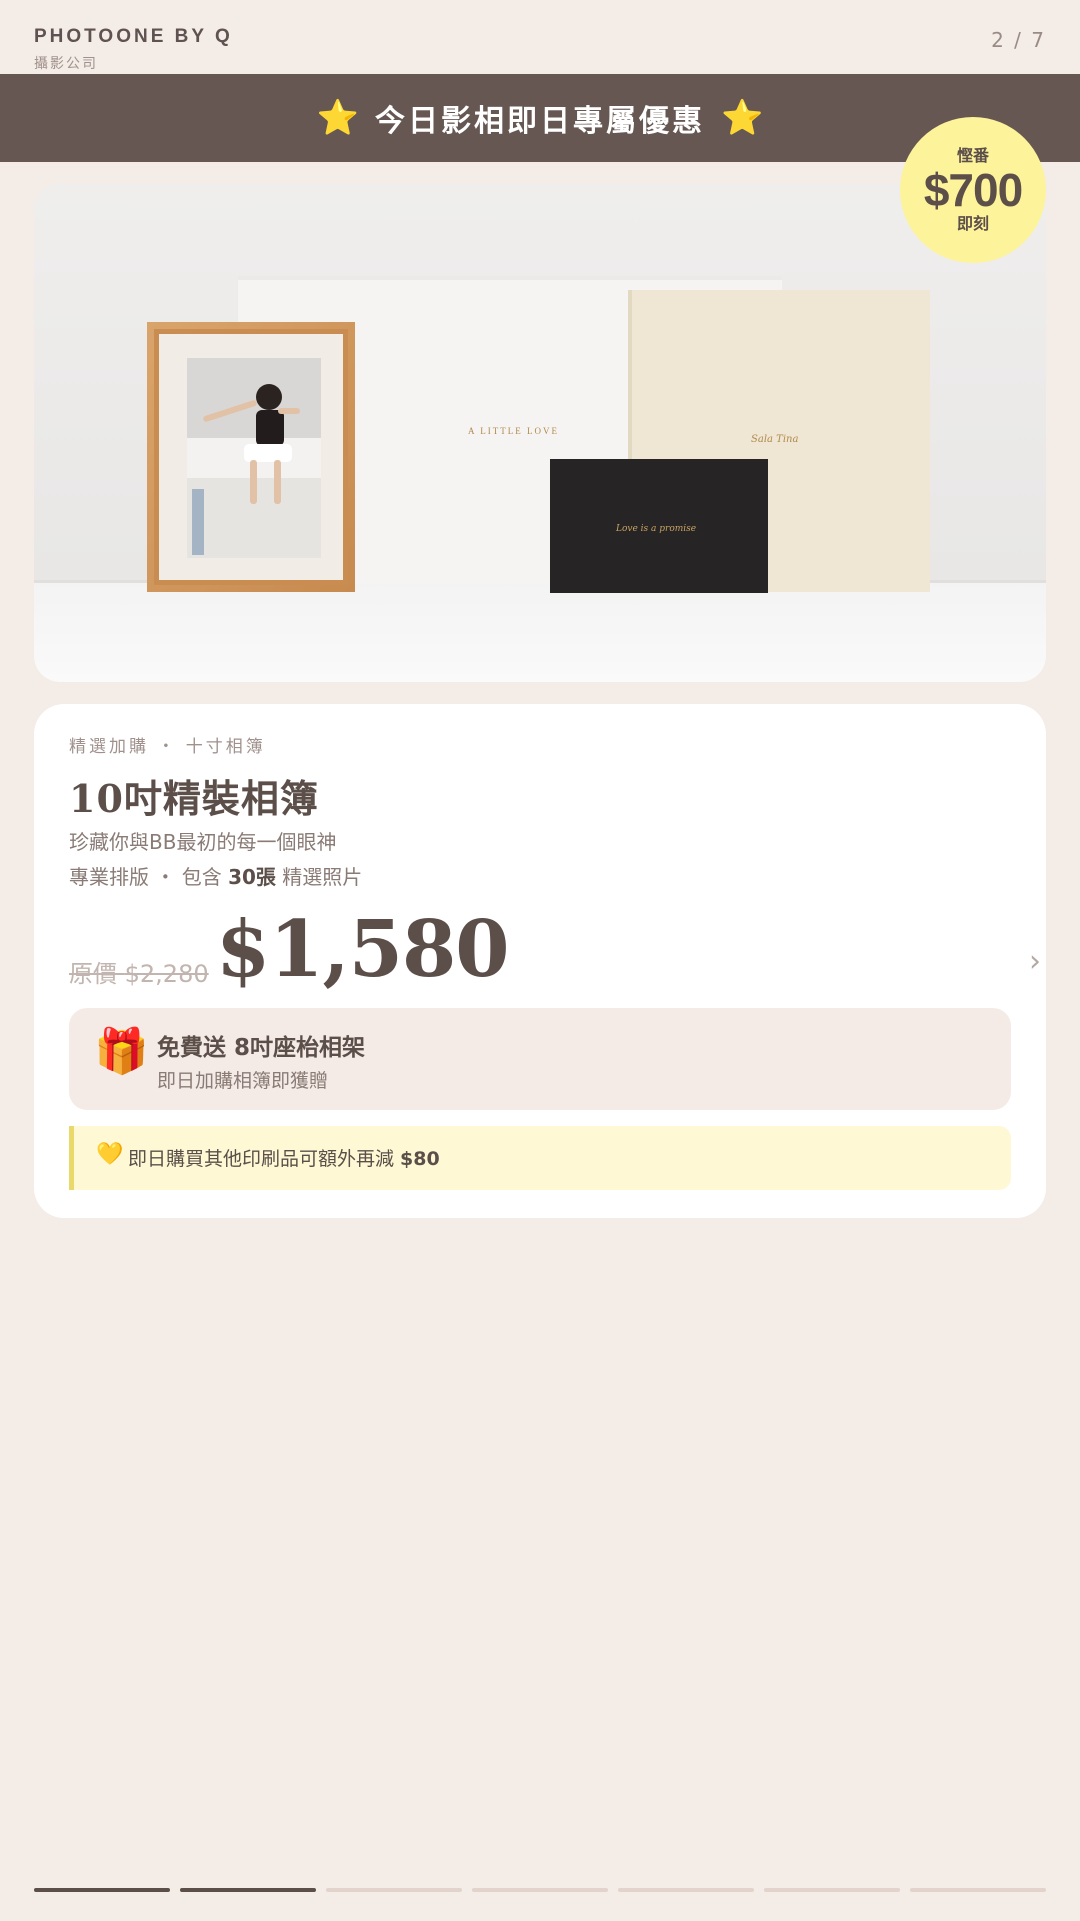 The height and width of the screenshot is (1921, 1080). What do you see at coordinates (774, 439) in the screenshot?
I see `cream-album-text: Sala Tina` at bounding box center [774, 439].